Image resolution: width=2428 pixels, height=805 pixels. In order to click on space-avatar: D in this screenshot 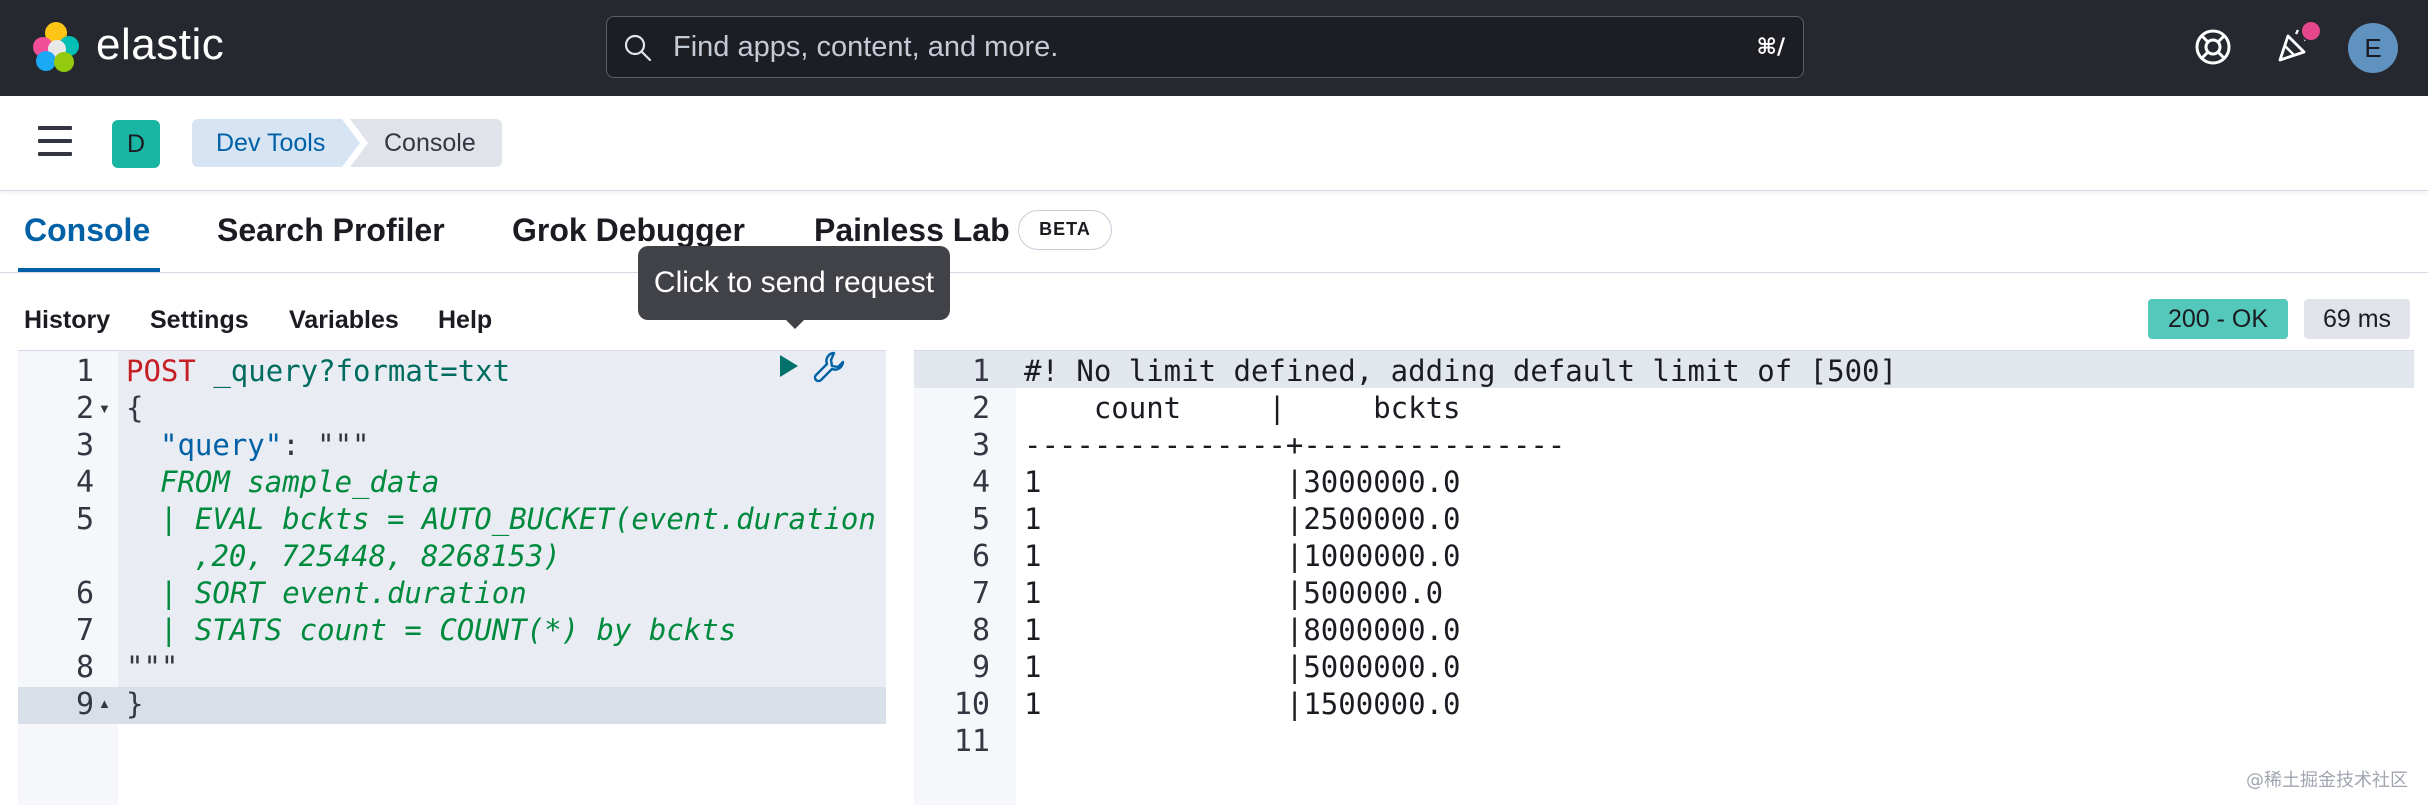, I will do `click(136, 144)`.